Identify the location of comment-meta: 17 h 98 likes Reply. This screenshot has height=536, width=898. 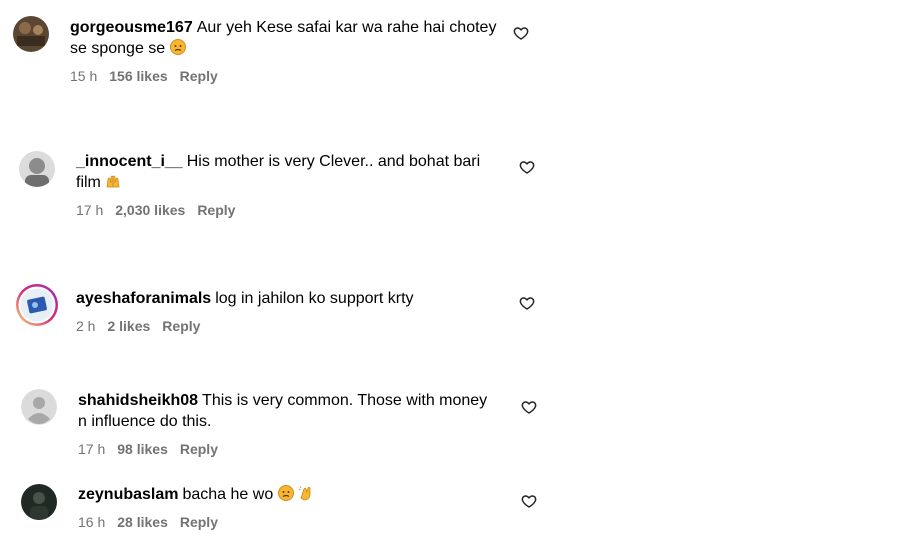
(154, 449).